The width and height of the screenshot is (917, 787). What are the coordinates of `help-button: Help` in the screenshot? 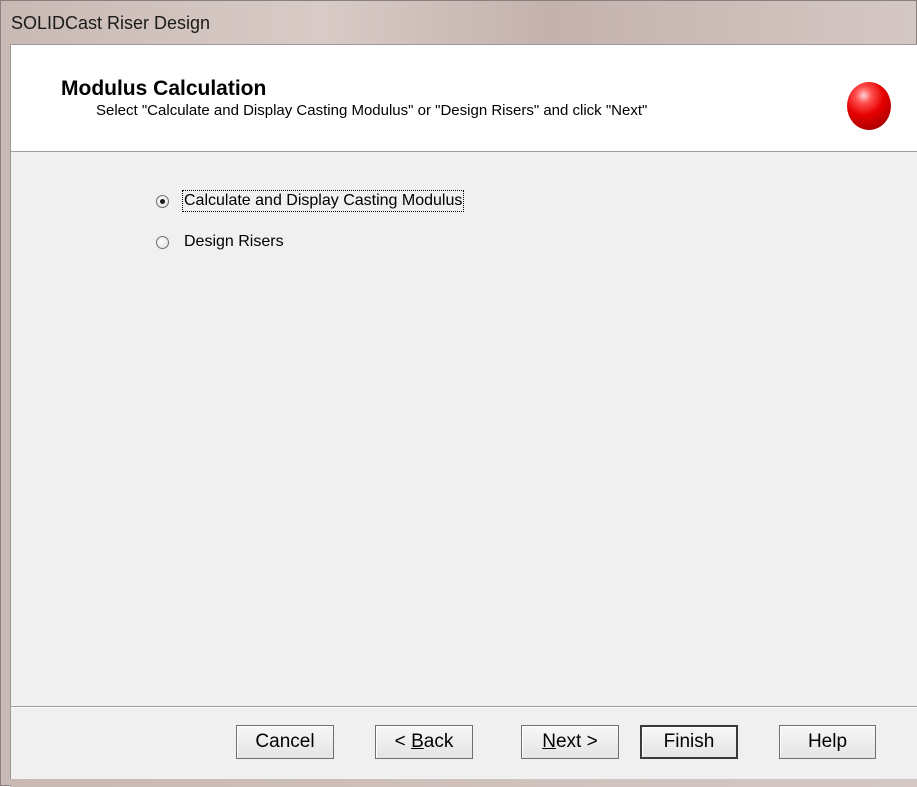 It's located at (827, 742).